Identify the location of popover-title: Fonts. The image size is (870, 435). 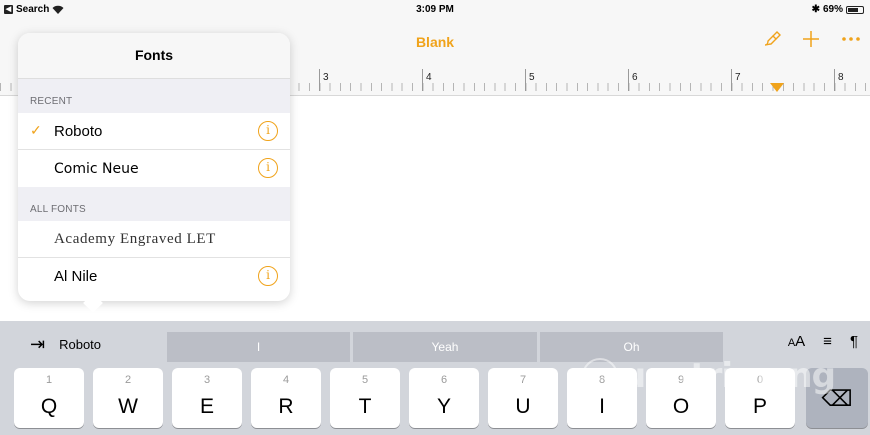
(154, 56).